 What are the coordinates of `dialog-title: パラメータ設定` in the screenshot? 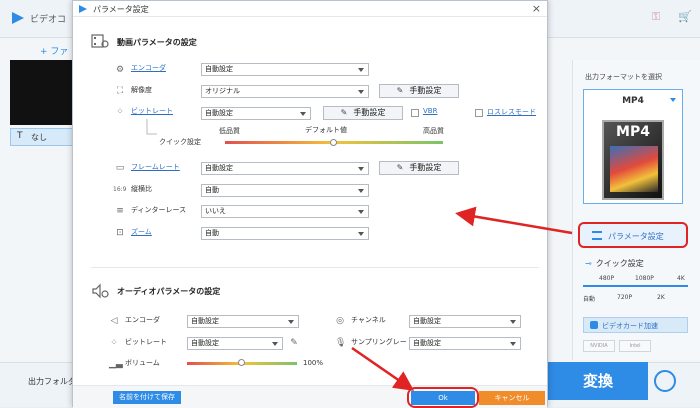 It's located at (121, 9).